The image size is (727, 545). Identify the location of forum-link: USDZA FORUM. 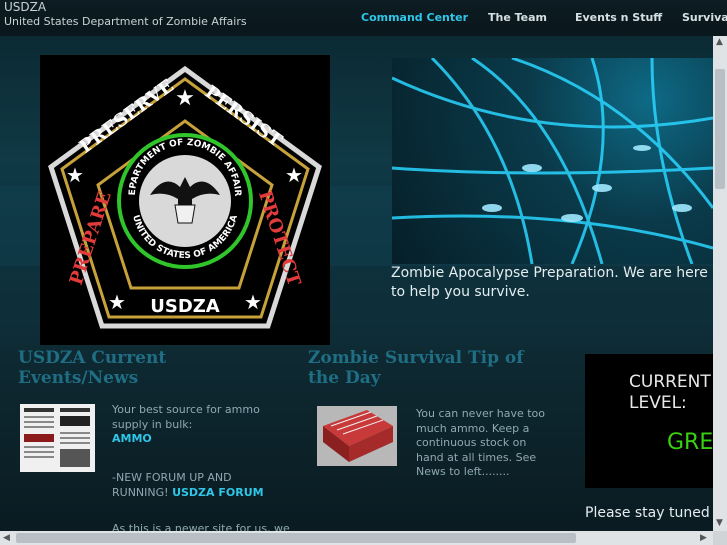
(218, 492).